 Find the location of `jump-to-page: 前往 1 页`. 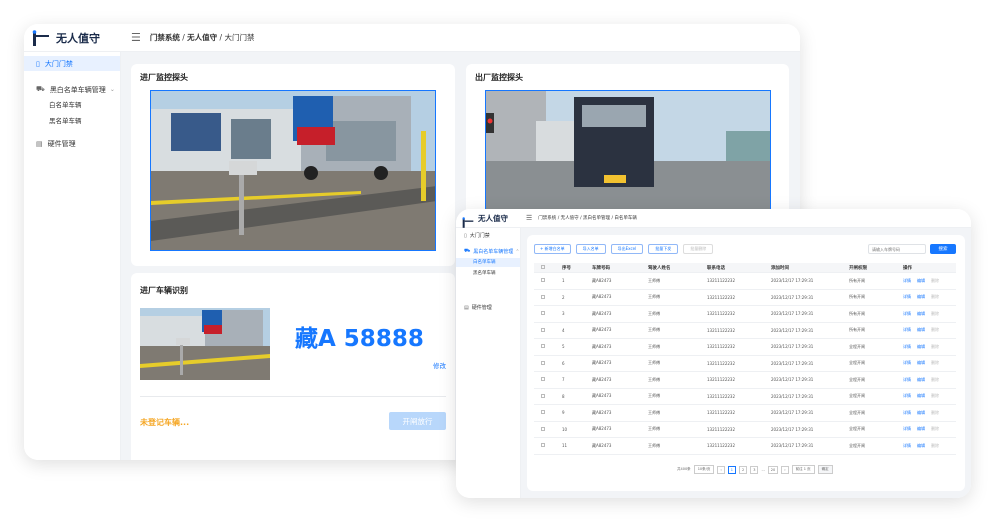

jump-to-page: 前往 1 页 is located at coordinates (803, 469).